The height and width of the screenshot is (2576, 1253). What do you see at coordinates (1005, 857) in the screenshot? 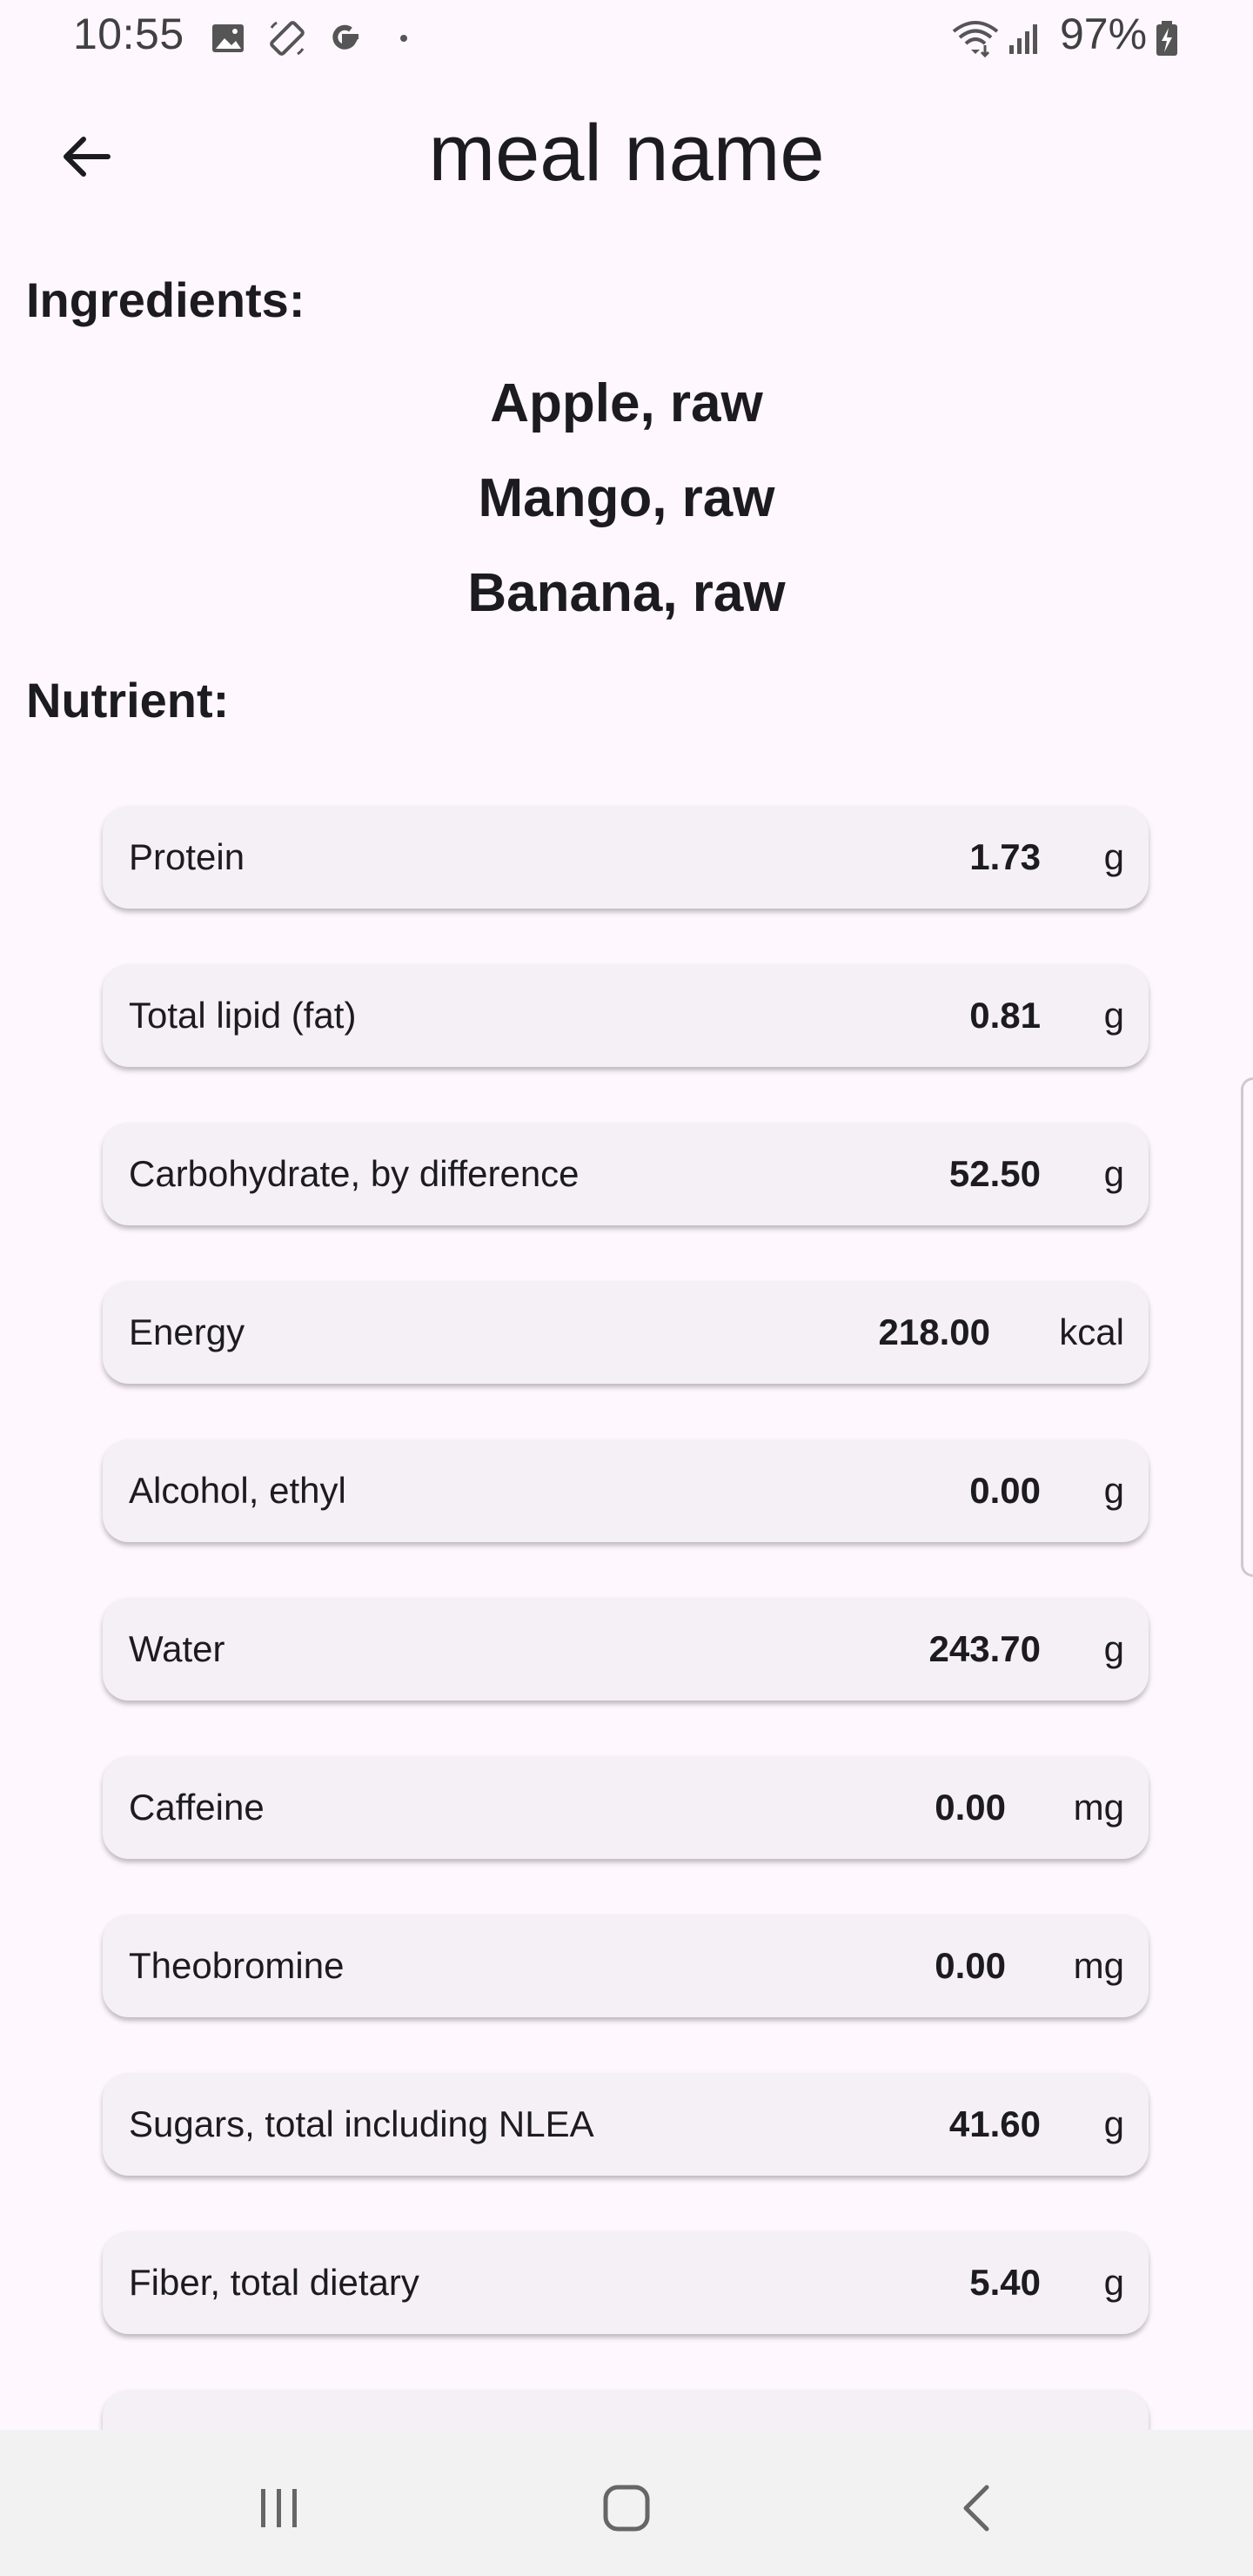
I see `nutrient-value: 1.73` at bounding box center [1005, 857].